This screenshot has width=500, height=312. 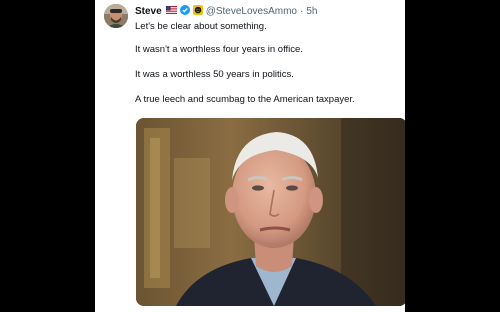 I want to click on avatar-image, so click(x=116, y=16).